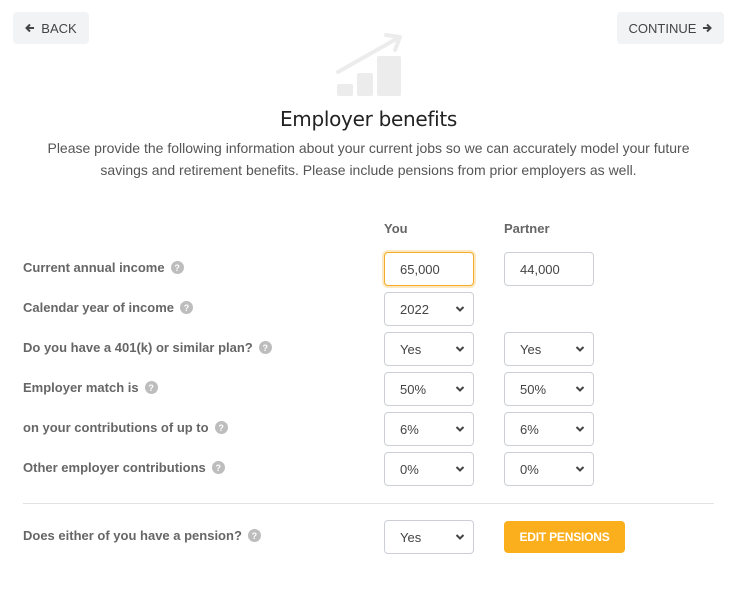 This screenshot has height=593, width=737. Describe the element at coordinates (368, 503) in the screenshot. I see `section-divider` at that location.